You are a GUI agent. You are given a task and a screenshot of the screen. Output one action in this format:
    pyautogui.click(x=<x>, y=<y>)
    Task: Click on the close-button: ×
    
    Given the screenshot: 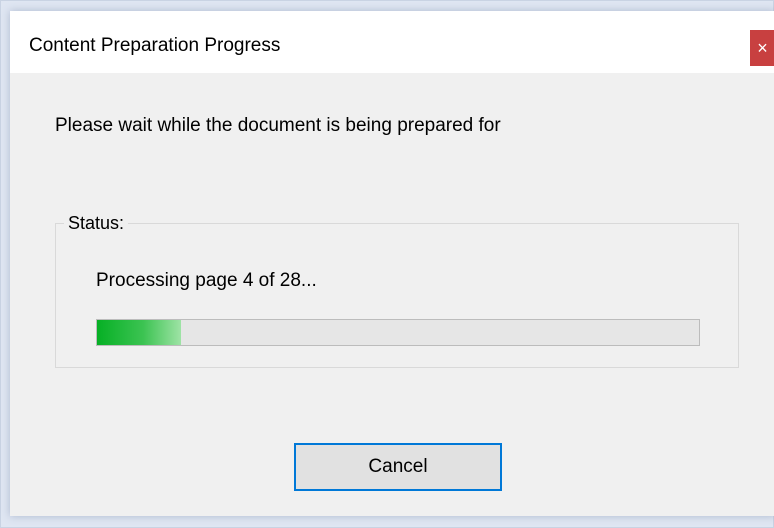 What is the action you would take?
    pyautogui.click(x=762, y=48)
    